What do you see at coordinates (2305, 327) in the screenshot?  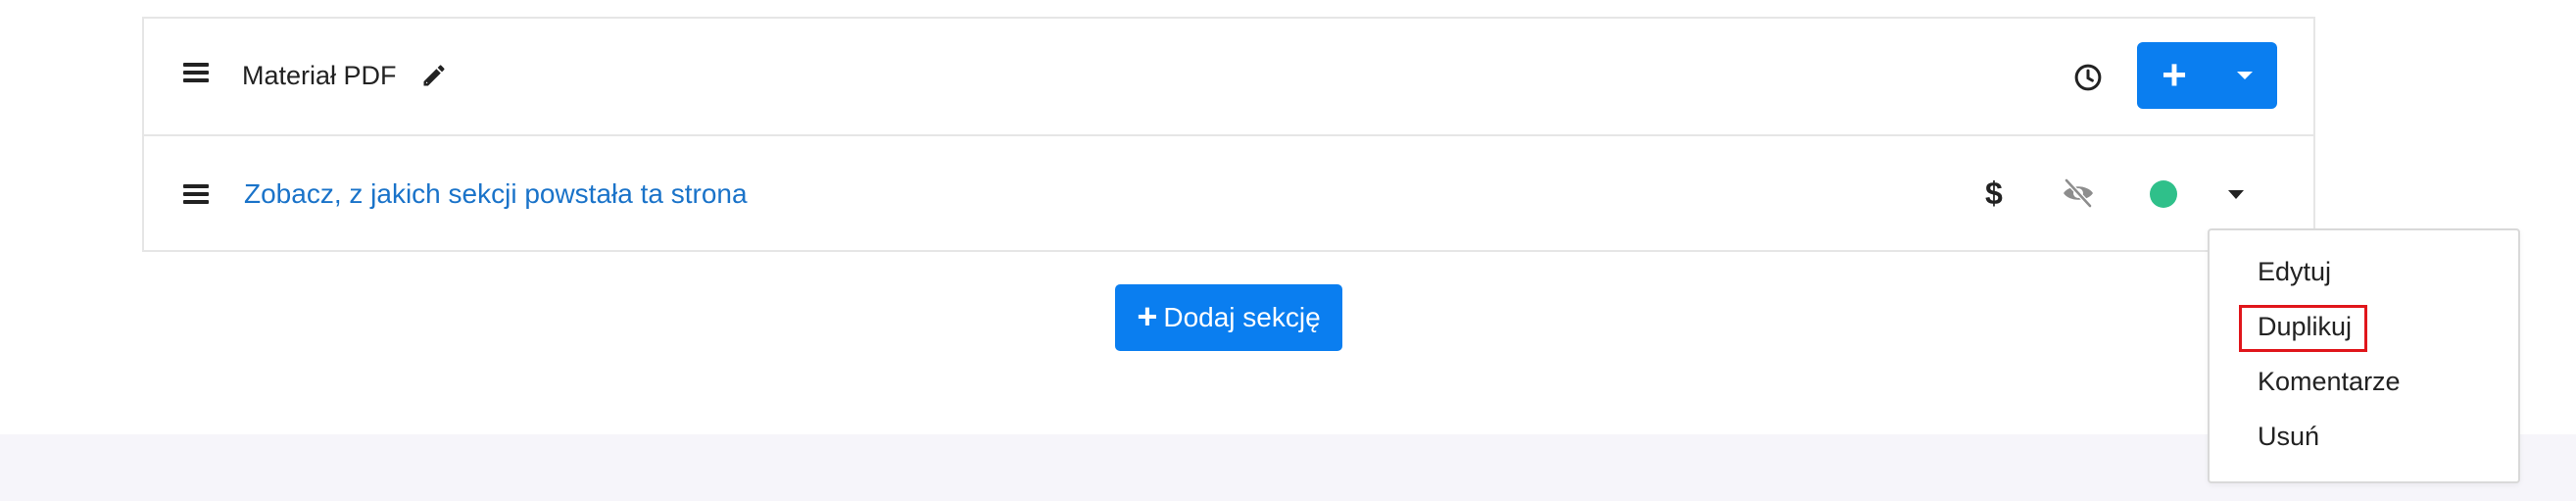 I see `menu-item-duplicate: Duplikuj` at bounding box center [2305, 327].